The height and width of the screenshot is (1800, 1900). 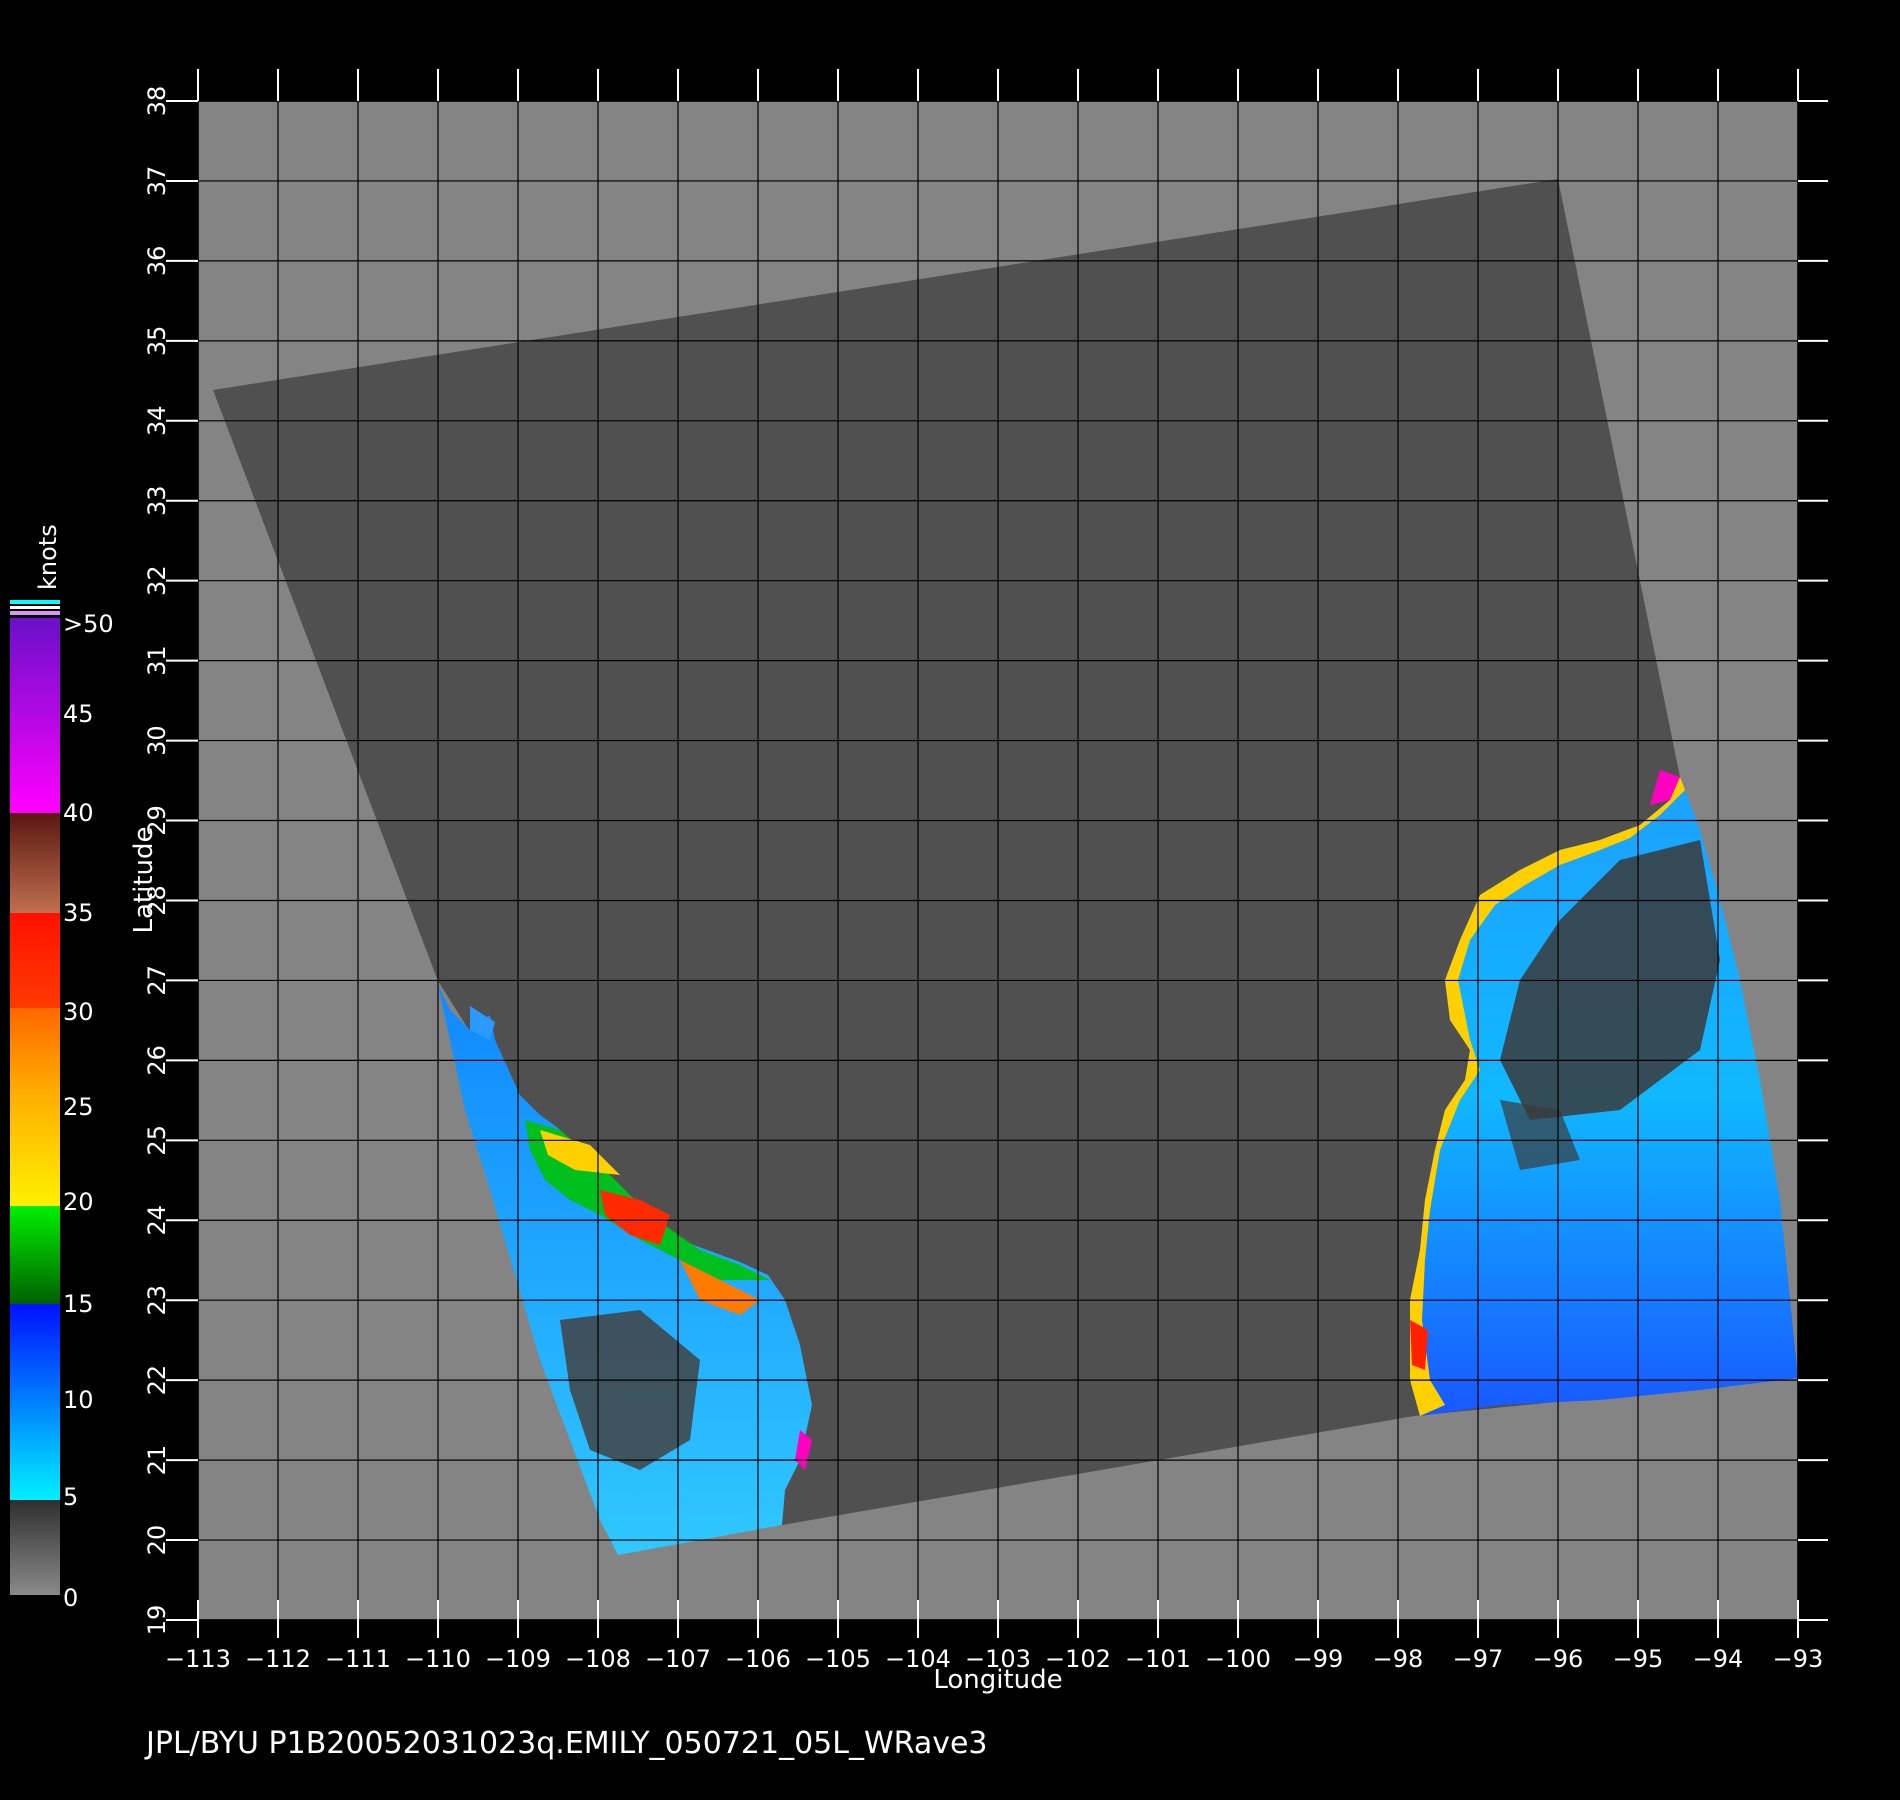 I want to click on x-tick-label: −113, so click(x=198, y=1659).